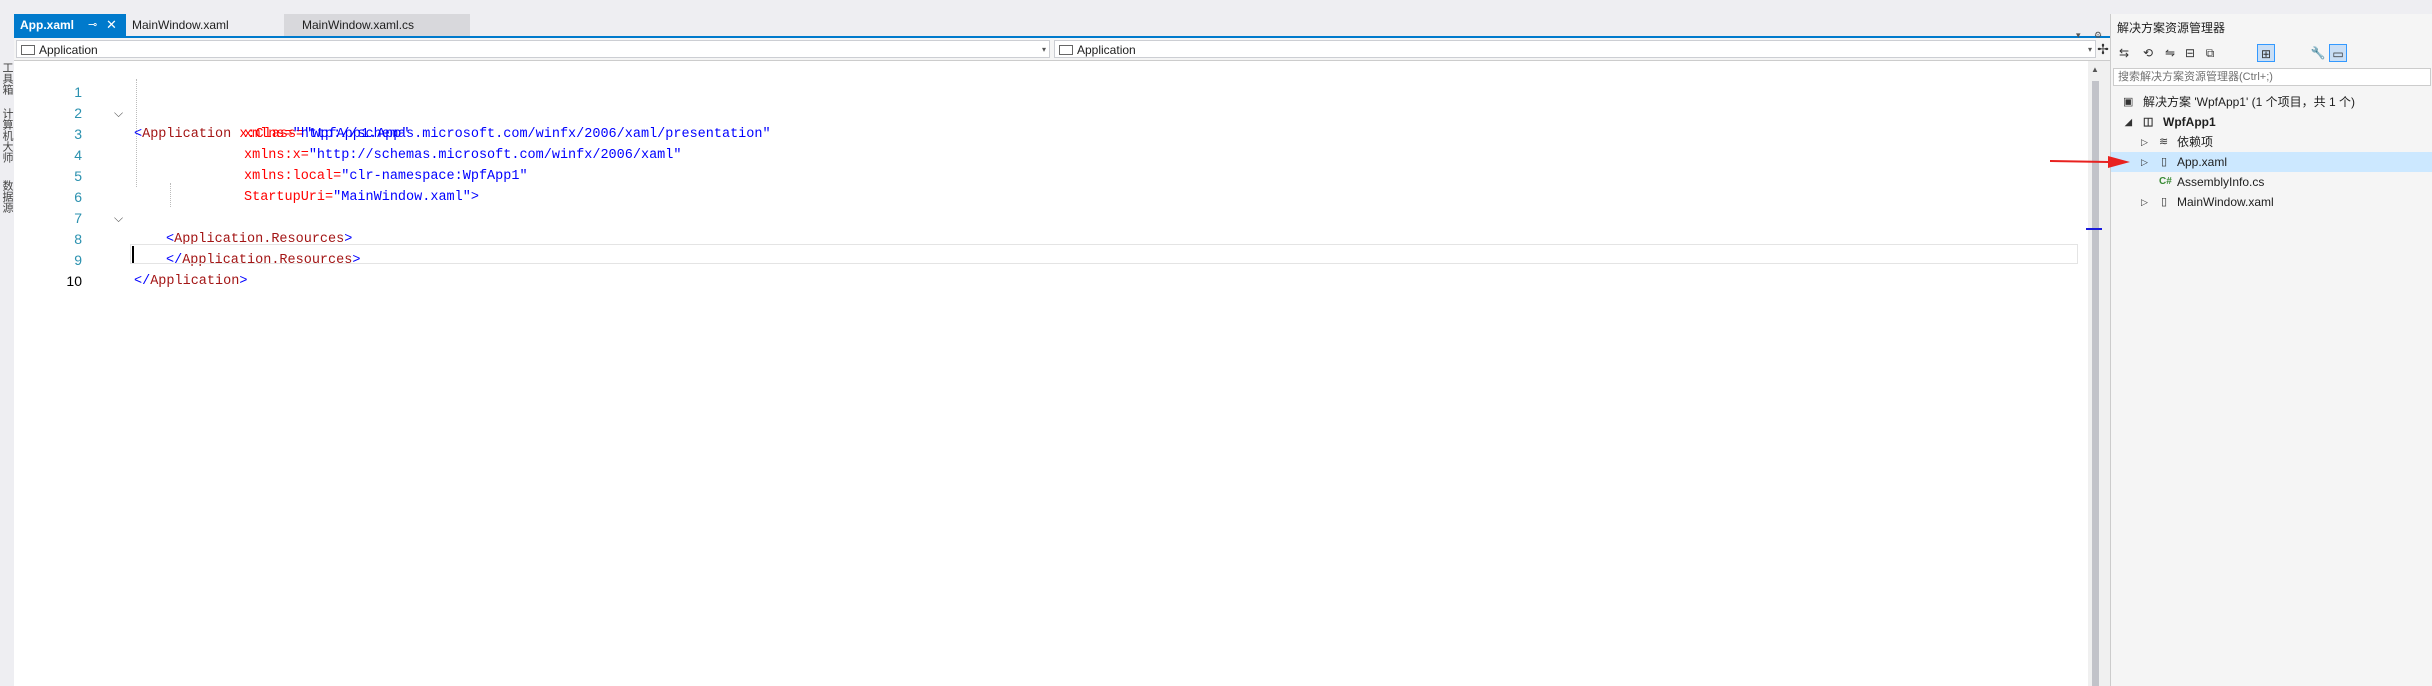 This screenshot has height=686, width=2432. Describe the element at coordinates (358, 25) in the screenshot. I see `tab-label: MainWindow.xaml.cs` at that location.